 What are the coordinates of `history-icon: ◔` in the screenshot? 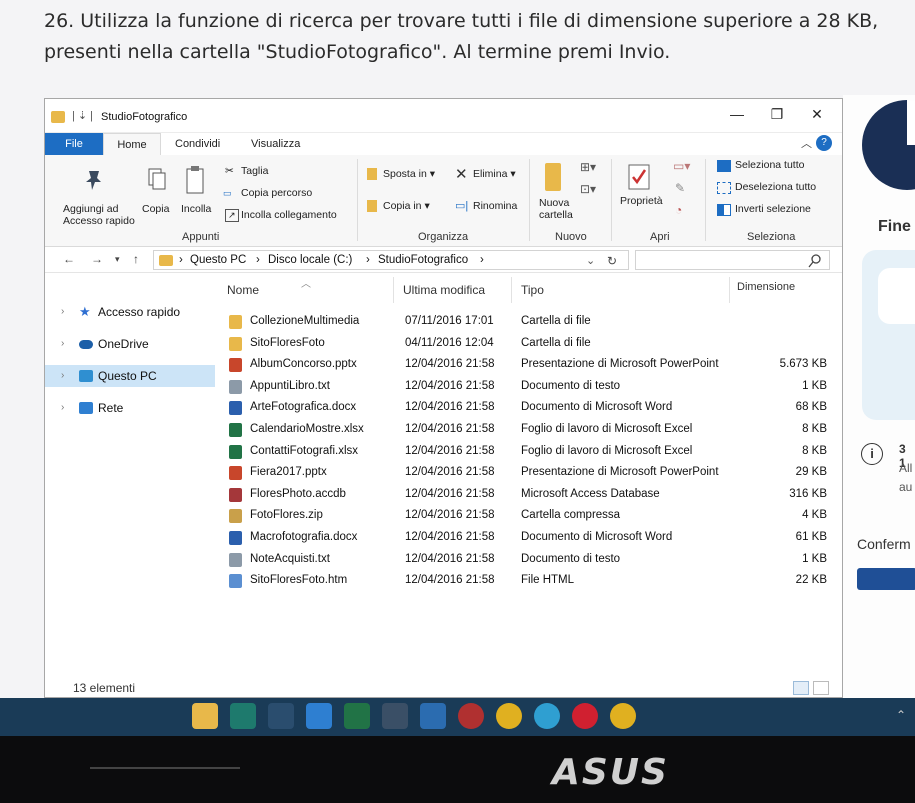 It's located at (678, 210).